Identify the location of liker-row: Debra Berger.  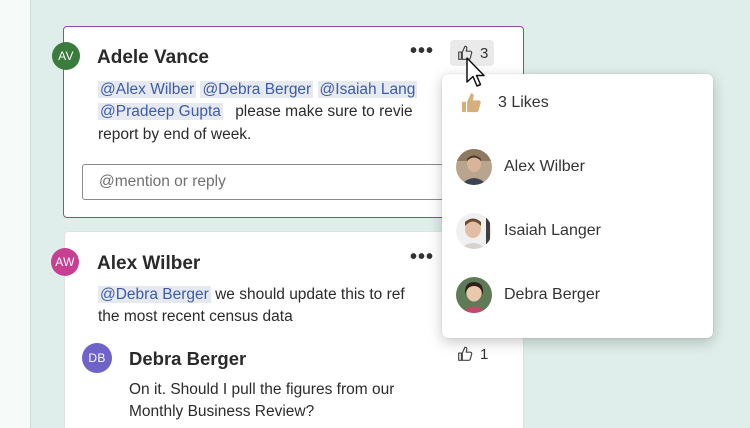
(528, 295).